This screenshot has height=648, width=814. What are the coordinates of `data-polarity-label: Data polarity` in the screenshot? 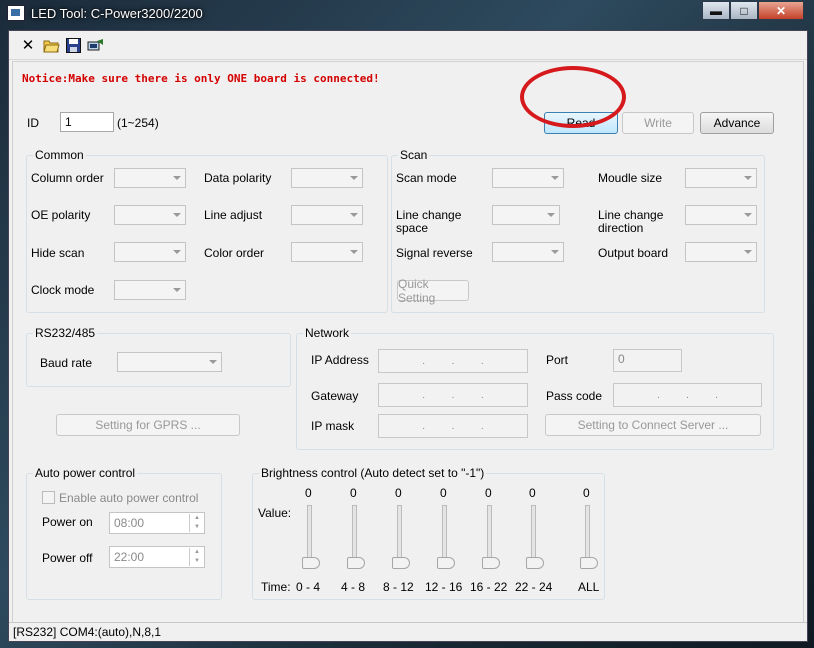 It's located at (238, 178).